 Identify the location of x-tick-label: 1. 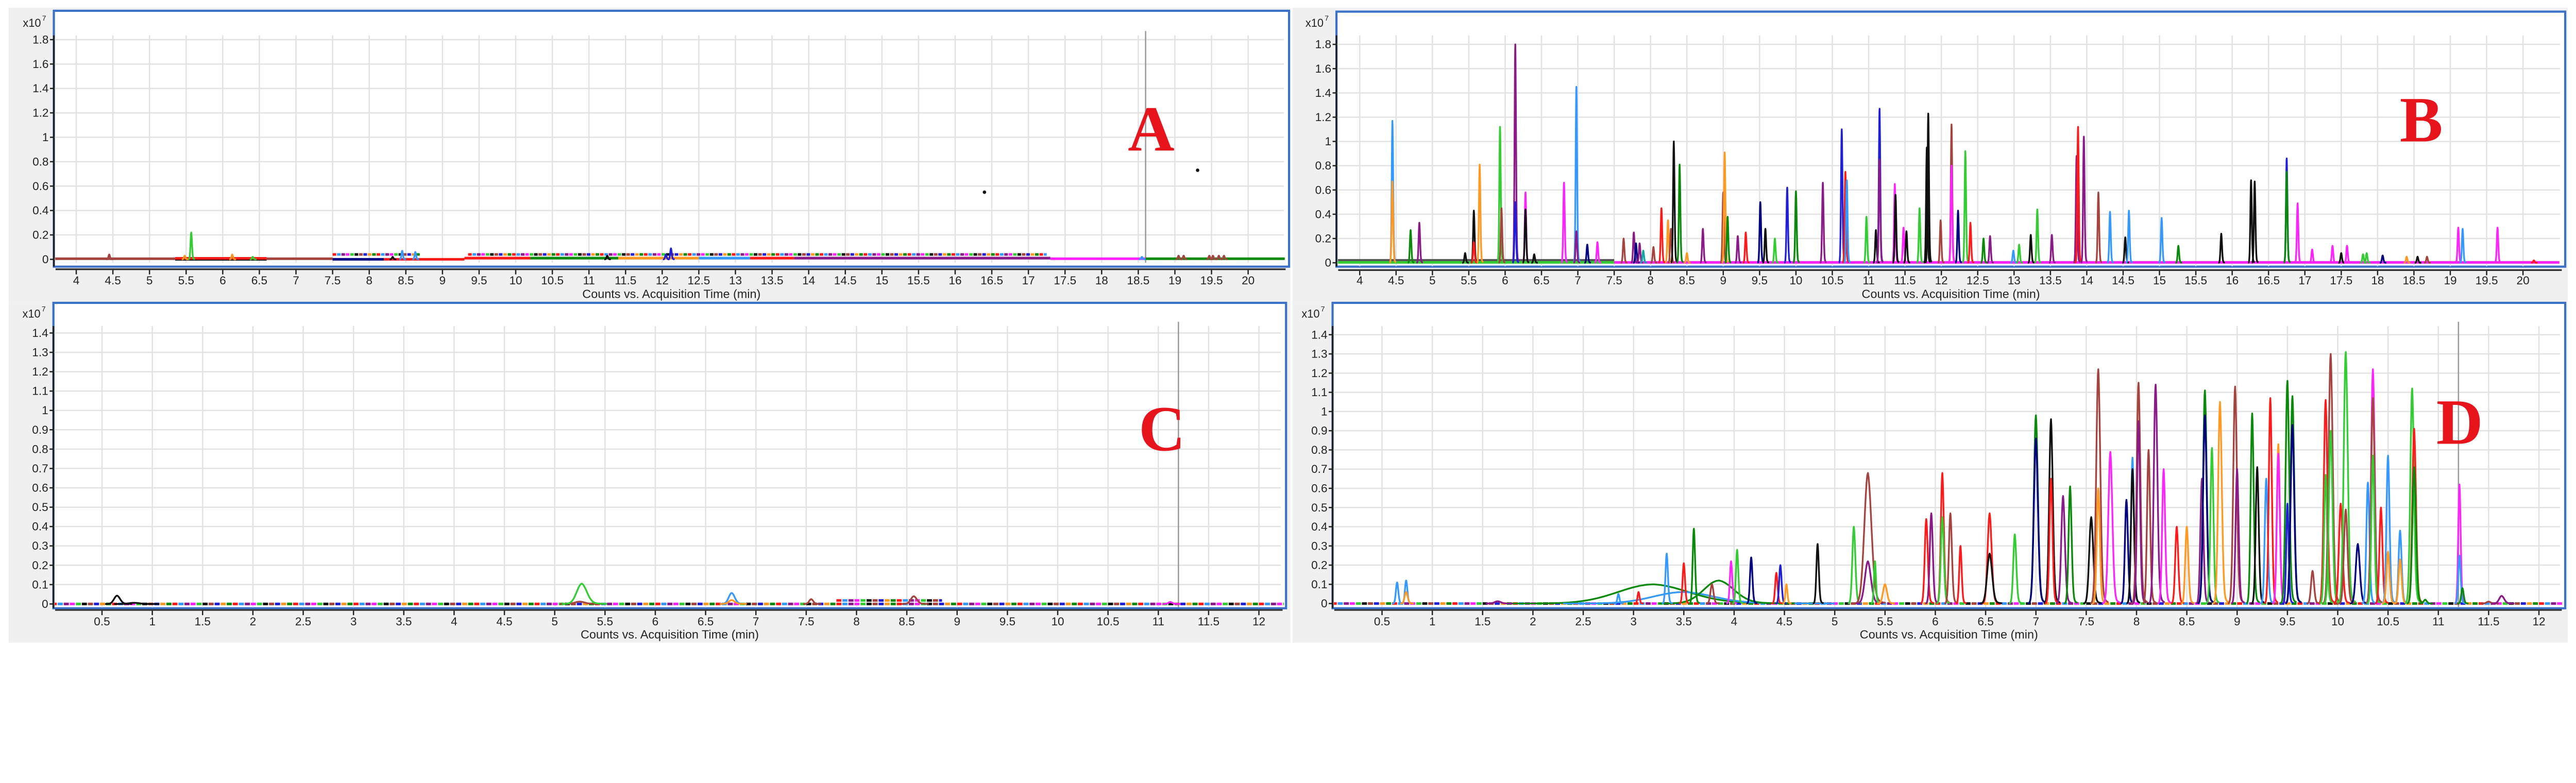
(152, 621).